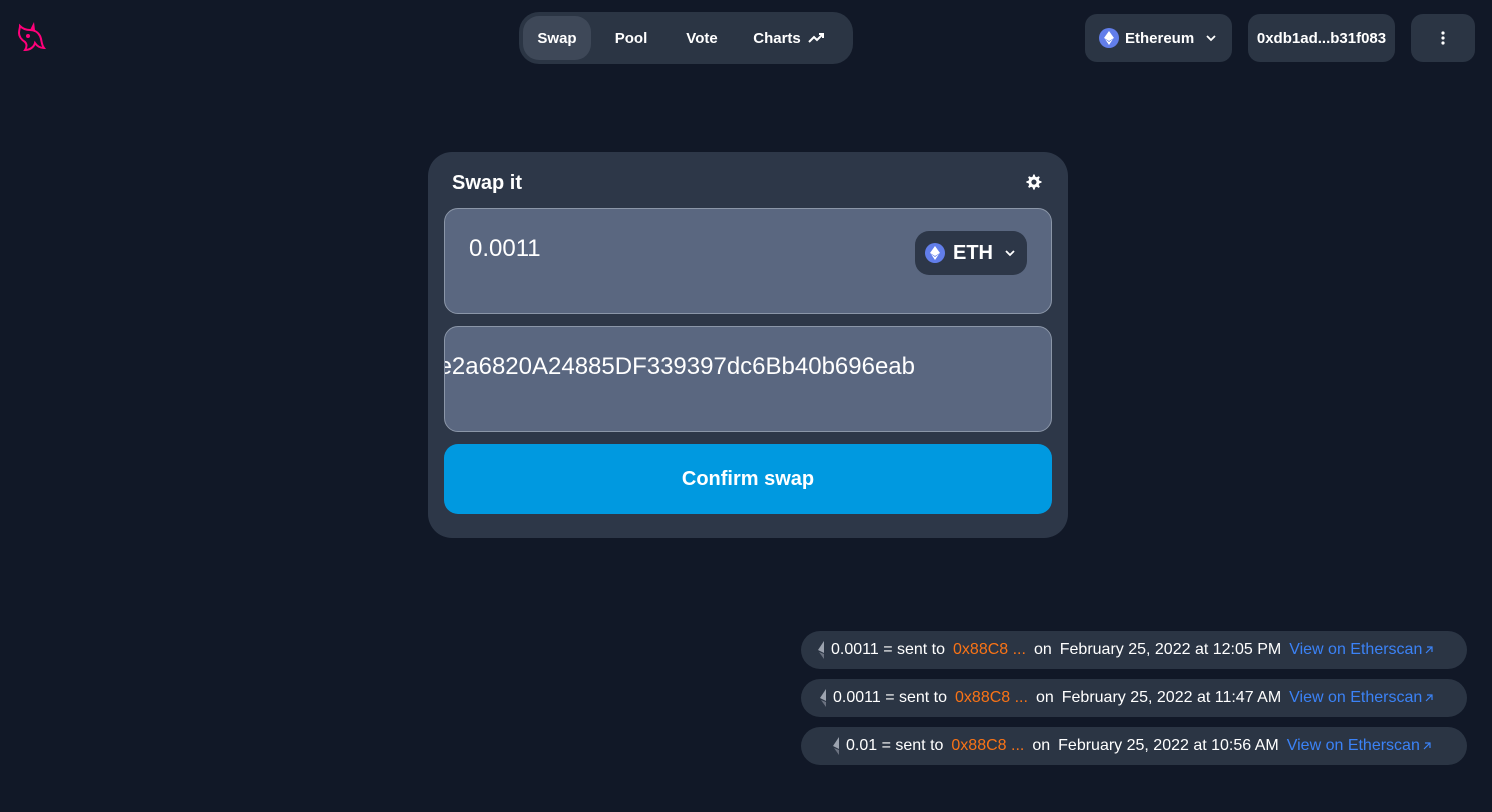  I want to click on network-label: Ethereum, so click(1160, 38).